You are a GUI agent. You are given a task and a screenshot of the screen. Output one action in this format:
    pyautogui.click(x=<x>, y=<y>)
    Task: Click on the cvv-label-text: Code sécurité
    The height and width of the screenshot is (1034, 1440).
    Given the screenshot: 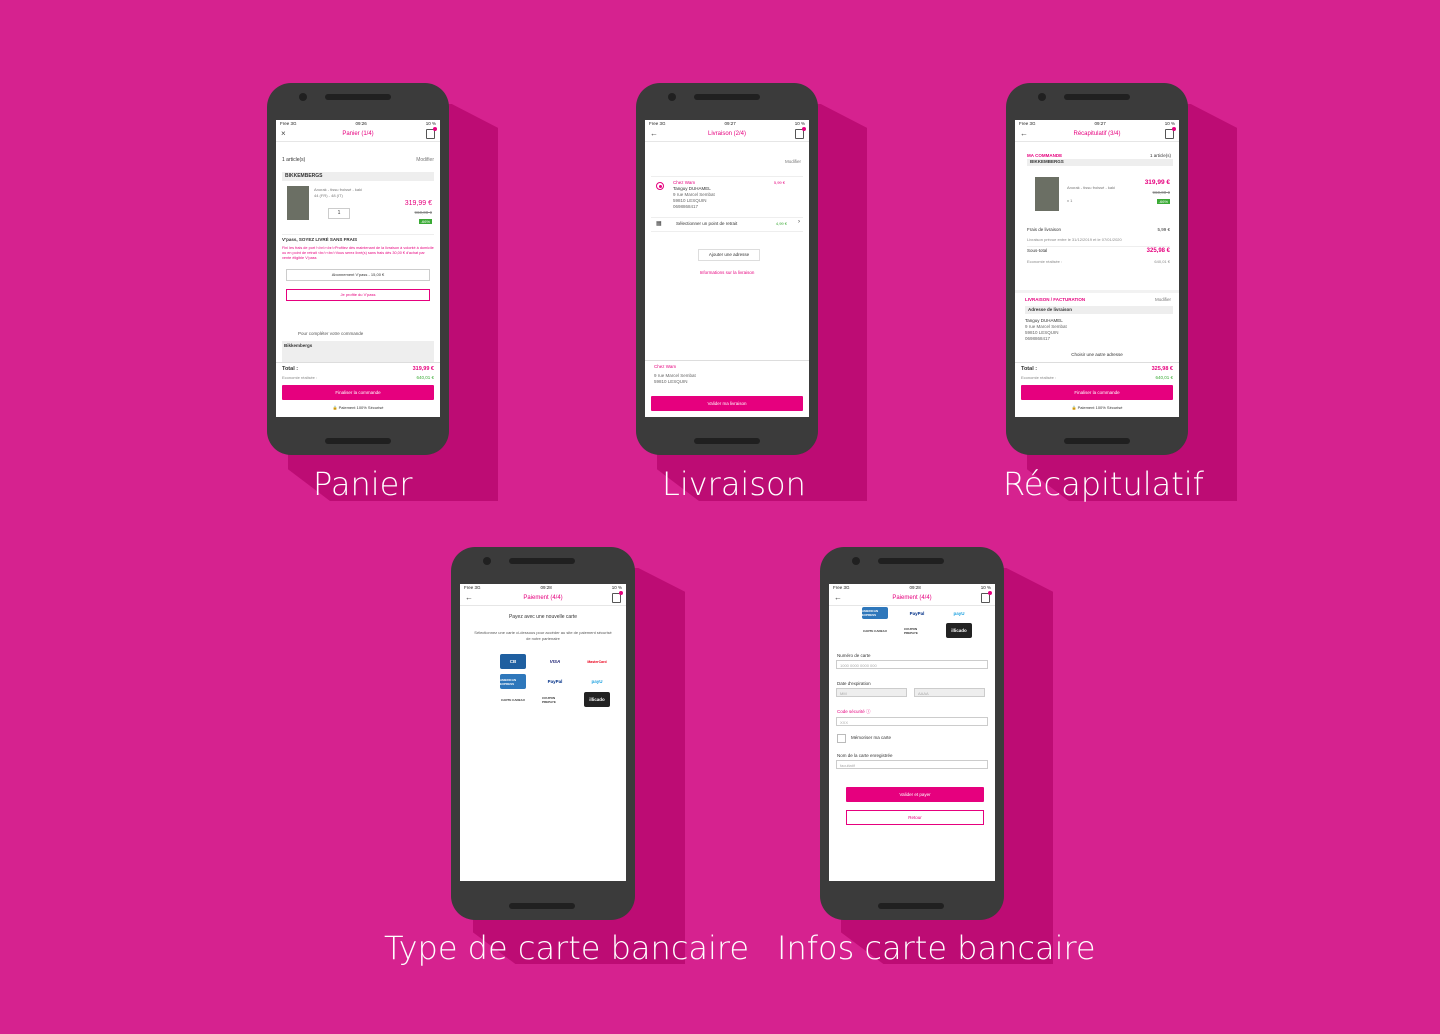 What is the action you would take?
    pyautogui.click(x=851, y=711)
    